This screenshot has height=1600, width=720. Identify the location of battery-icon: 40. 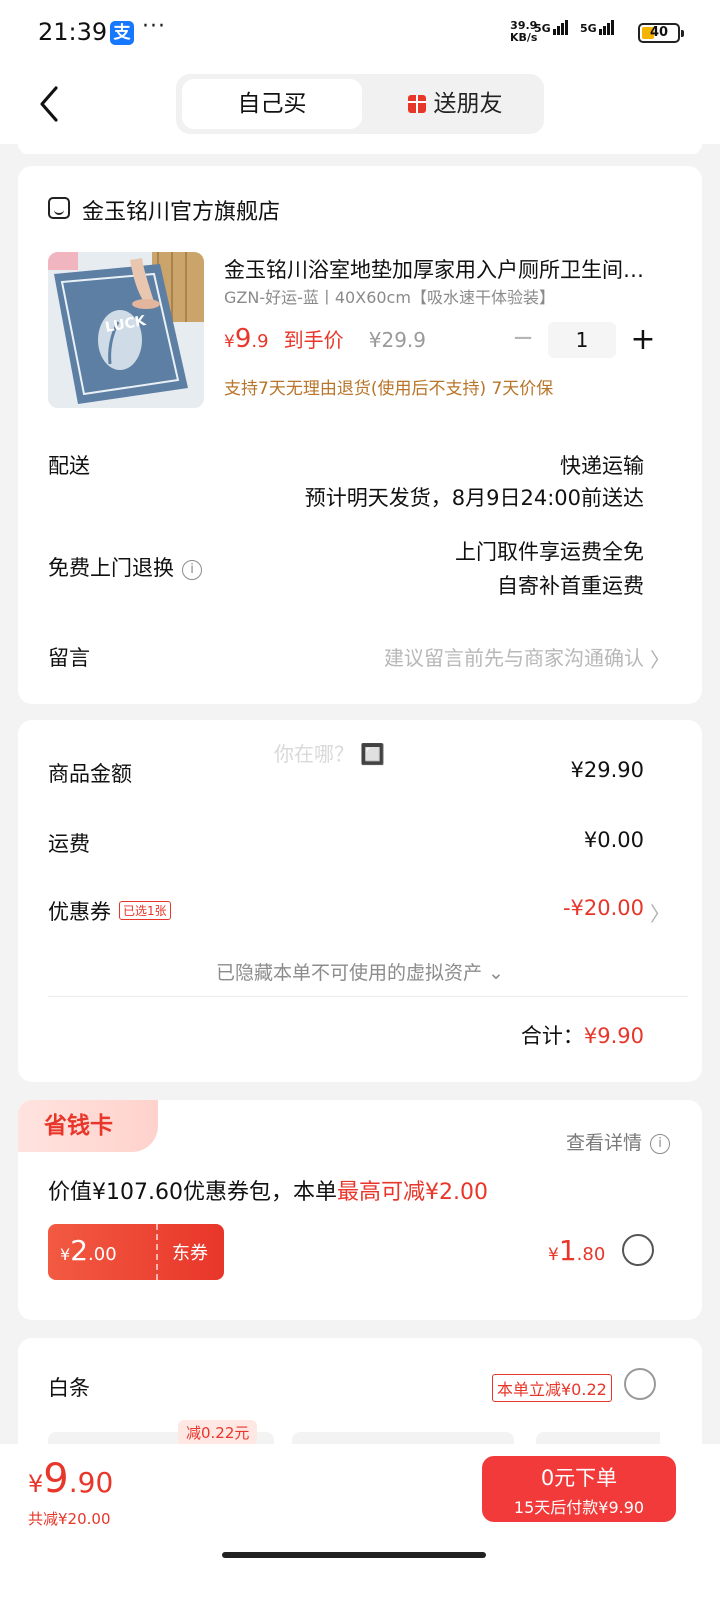
(661, 33).